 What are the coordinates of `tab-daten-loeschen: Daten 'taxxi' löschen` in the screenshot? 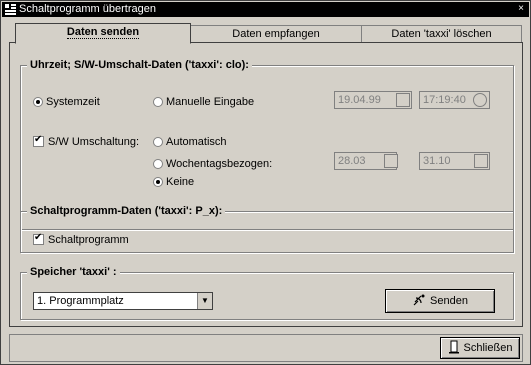 It's located at (441, 34).